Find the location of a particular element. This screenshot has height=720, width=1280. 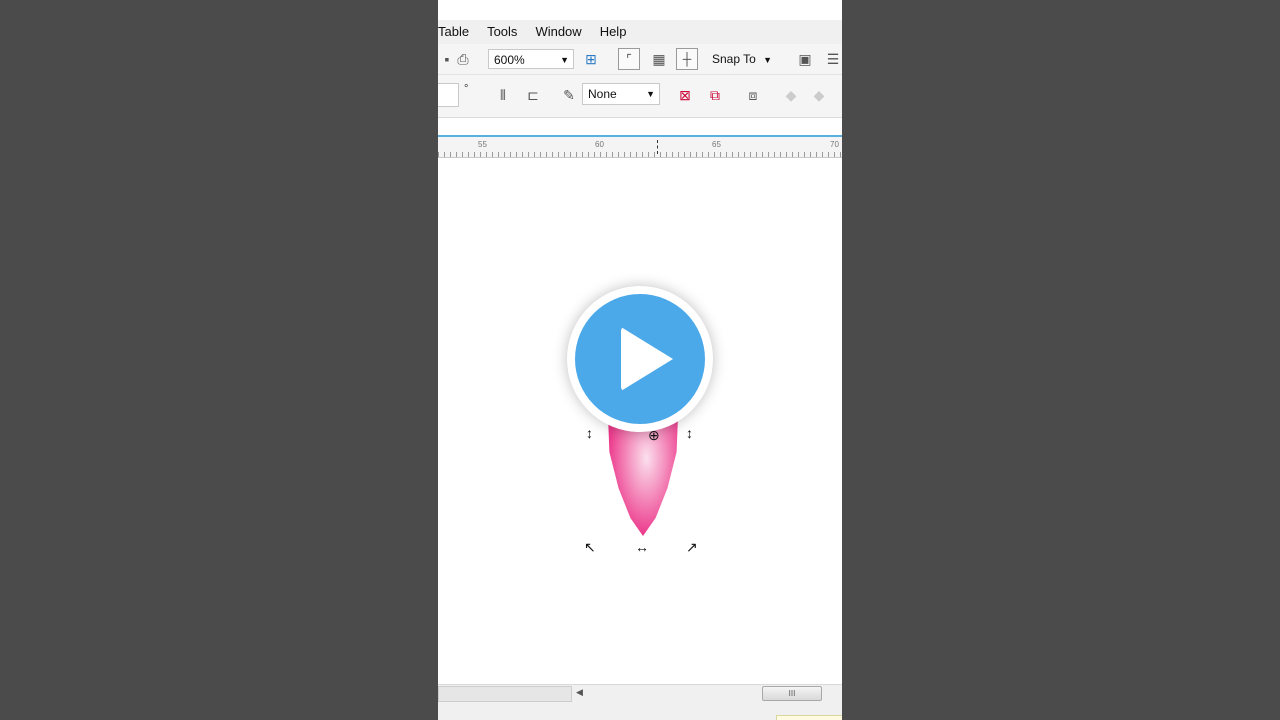

ruler-label: 60 is located at coordinates (599, 144).